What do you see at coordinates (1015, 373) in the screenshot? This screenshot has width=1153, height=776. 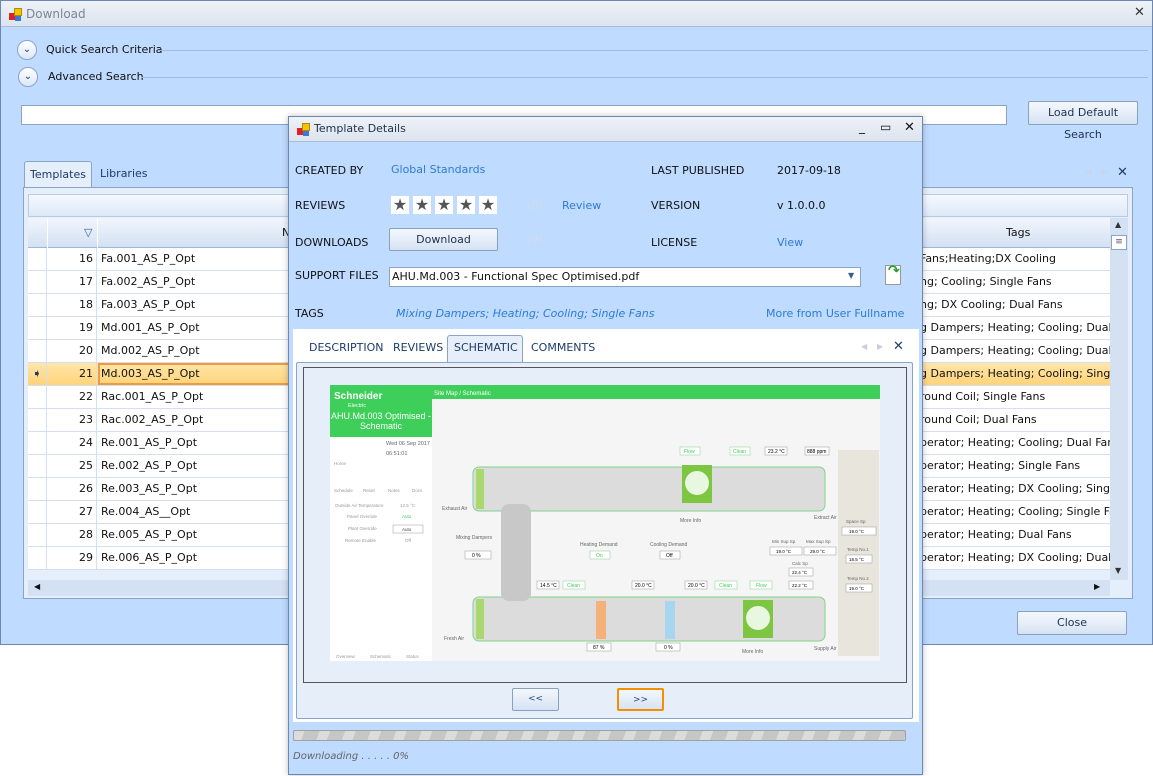 I see `row-tags: g Dampers; Heating; Cooling; Single` at bounding box center [1015, 373].